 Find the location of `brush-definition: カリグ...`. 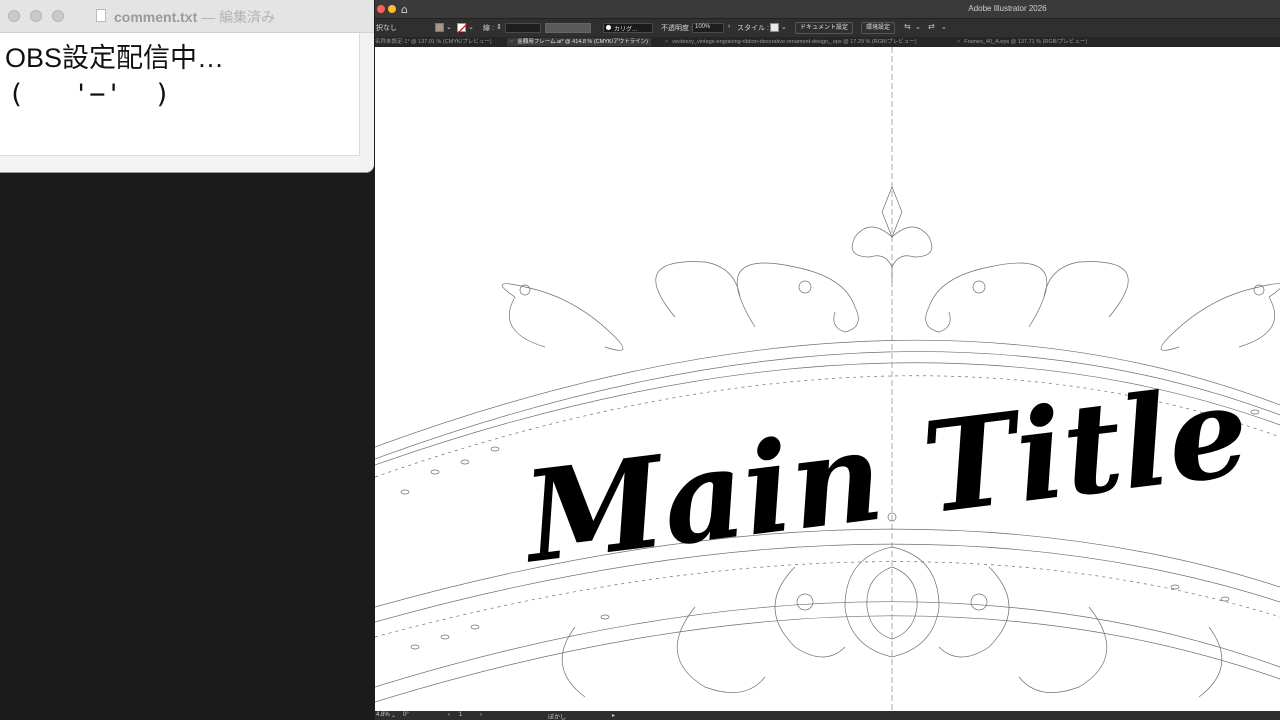

brush-definition: カリグ... is located at coordinates (628, 28).